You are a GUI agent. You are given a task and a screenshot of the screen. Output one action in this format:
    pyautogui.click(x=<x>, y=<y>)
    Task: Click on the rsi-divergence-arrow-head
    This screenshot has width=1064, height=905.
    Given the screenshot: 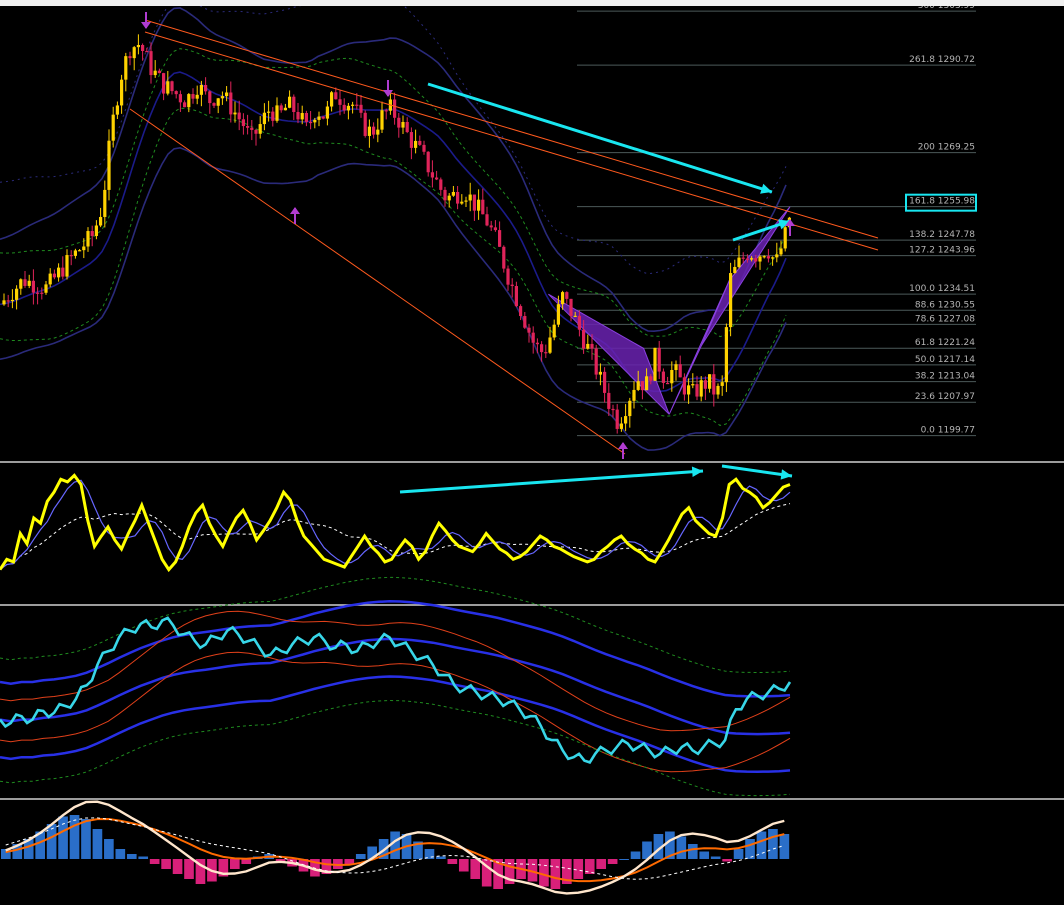 What is the action you would take?
    pyautogui.click(x=697, y=471)
    